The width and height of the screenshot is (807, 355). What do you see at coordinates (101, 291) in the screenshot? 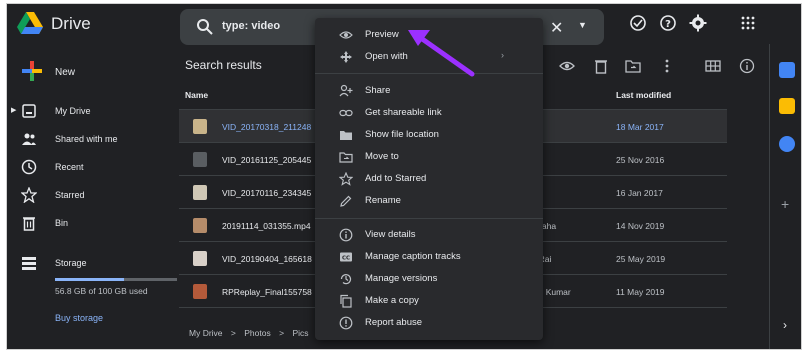
I see `storage-used-text: 56.8 GB of 100 GB used` at bounding box center [101, 291].